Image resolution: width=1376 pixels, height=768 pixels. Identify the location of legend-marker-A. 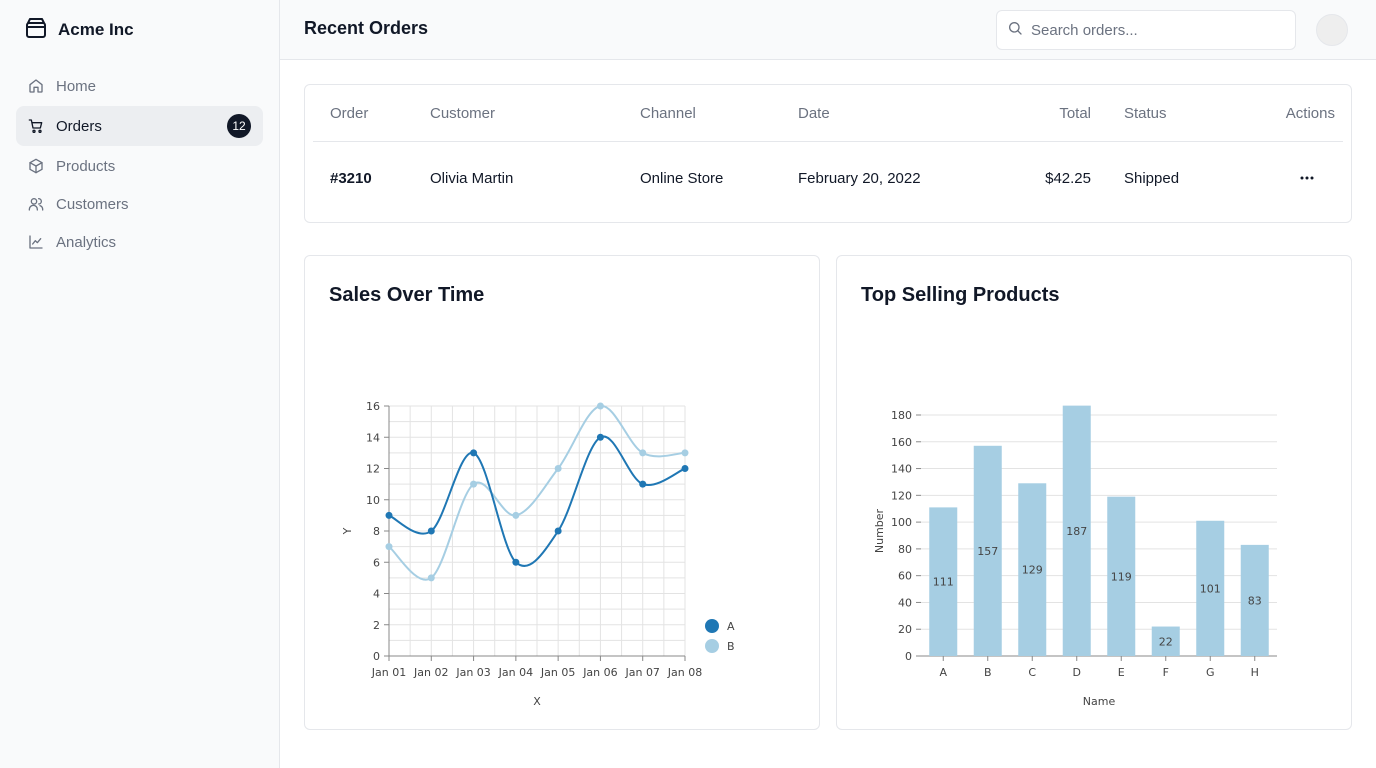
(712, 626).